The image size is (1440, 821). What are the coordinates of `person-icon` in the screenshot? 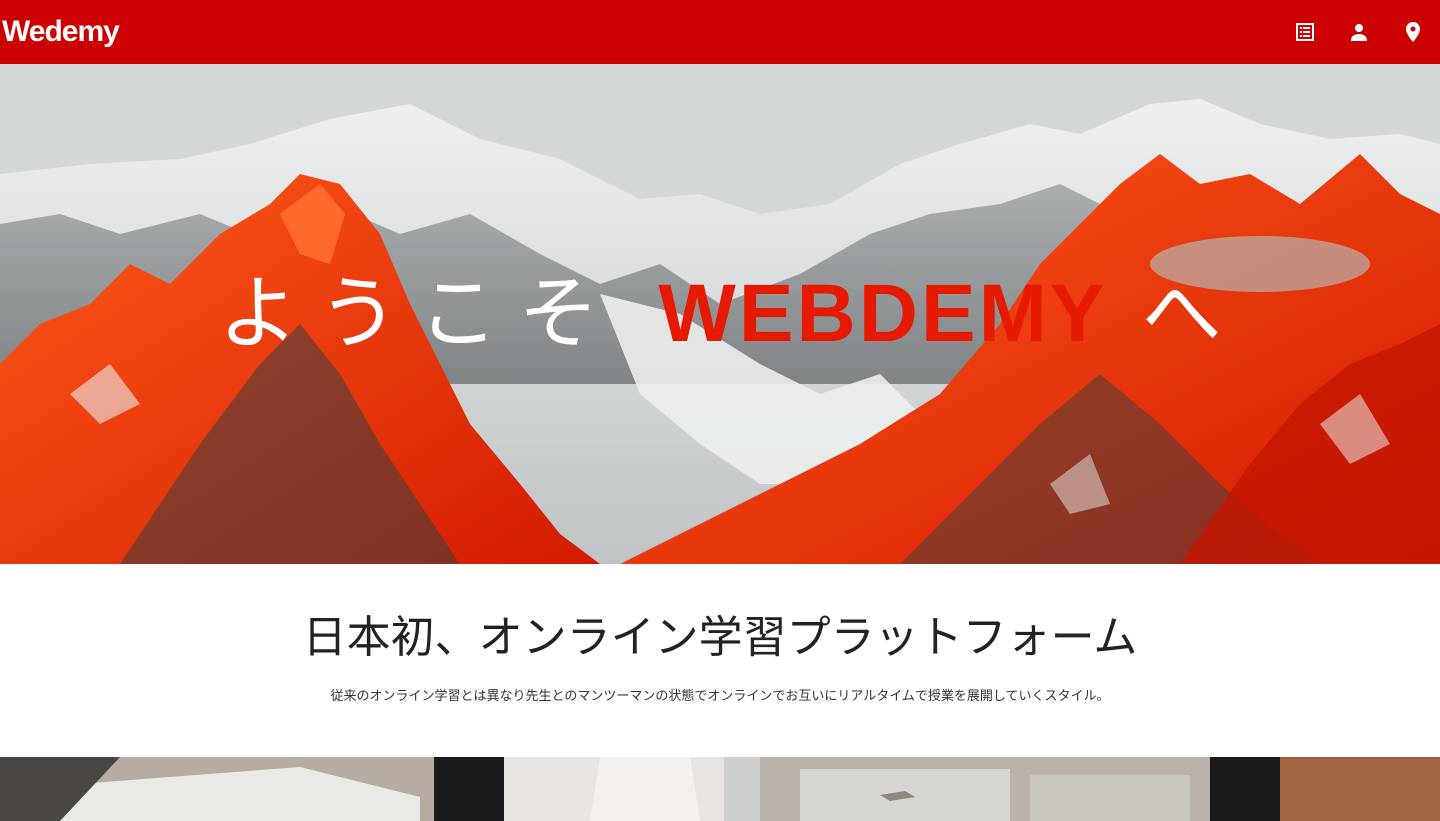 It's located at (1359, 32).